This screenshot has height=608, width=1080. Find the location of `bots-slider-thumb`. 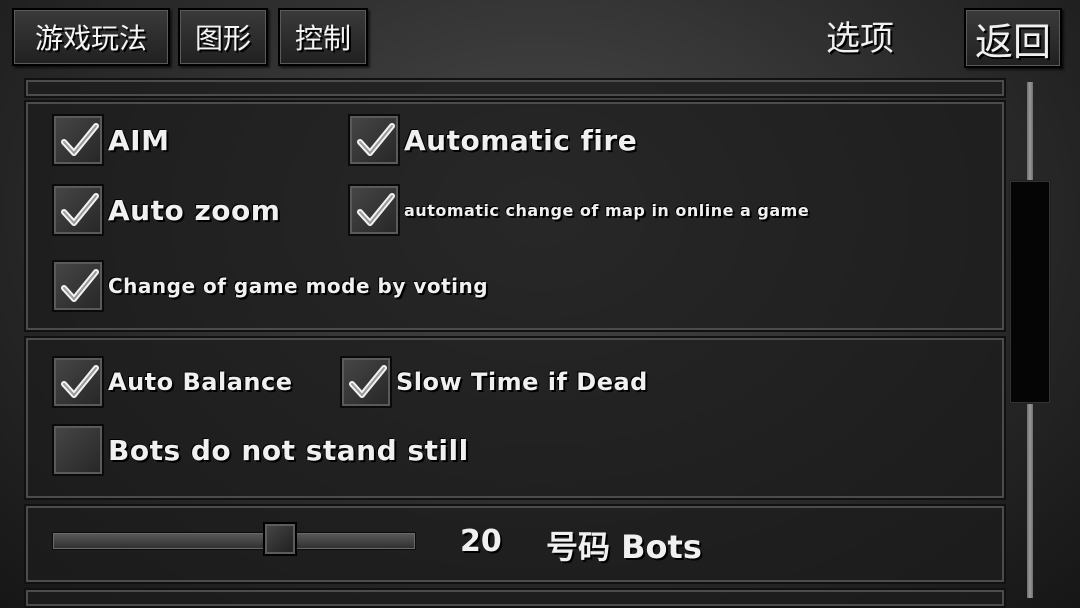

bots-slider-thumb is located at coordinates (280, 539).